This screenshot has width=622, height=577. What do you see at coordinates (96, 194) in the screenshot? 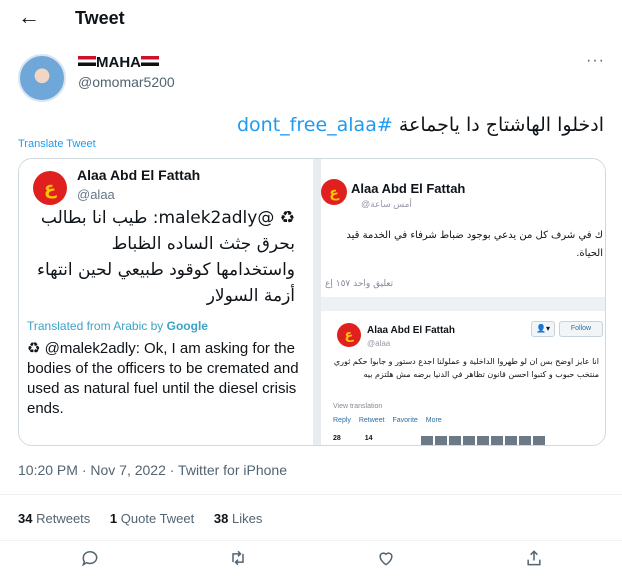
I see `left-author-handle: @alaa` at bounding box center [96, 194].